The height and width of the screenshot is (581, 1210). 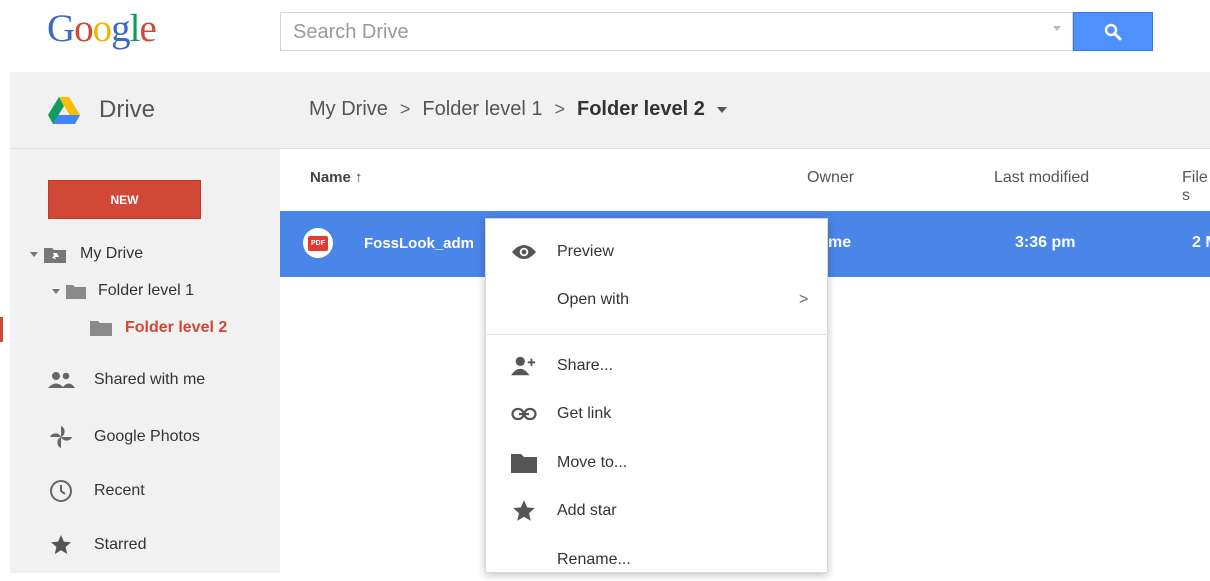 What do you see at coordinates (127, 109) in the screenshot?
I see `drive-title: Drive` at bounding box center [127, 109].